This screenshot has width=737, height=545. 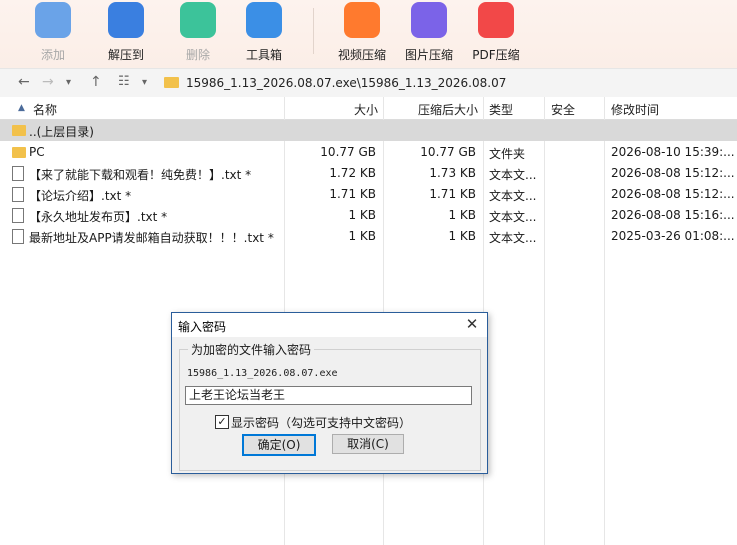 What do you see at coordinates (328, 395) in the screenshot?
I see `password-input: 上老王论坛当老王` at bounding box center [328, 395].